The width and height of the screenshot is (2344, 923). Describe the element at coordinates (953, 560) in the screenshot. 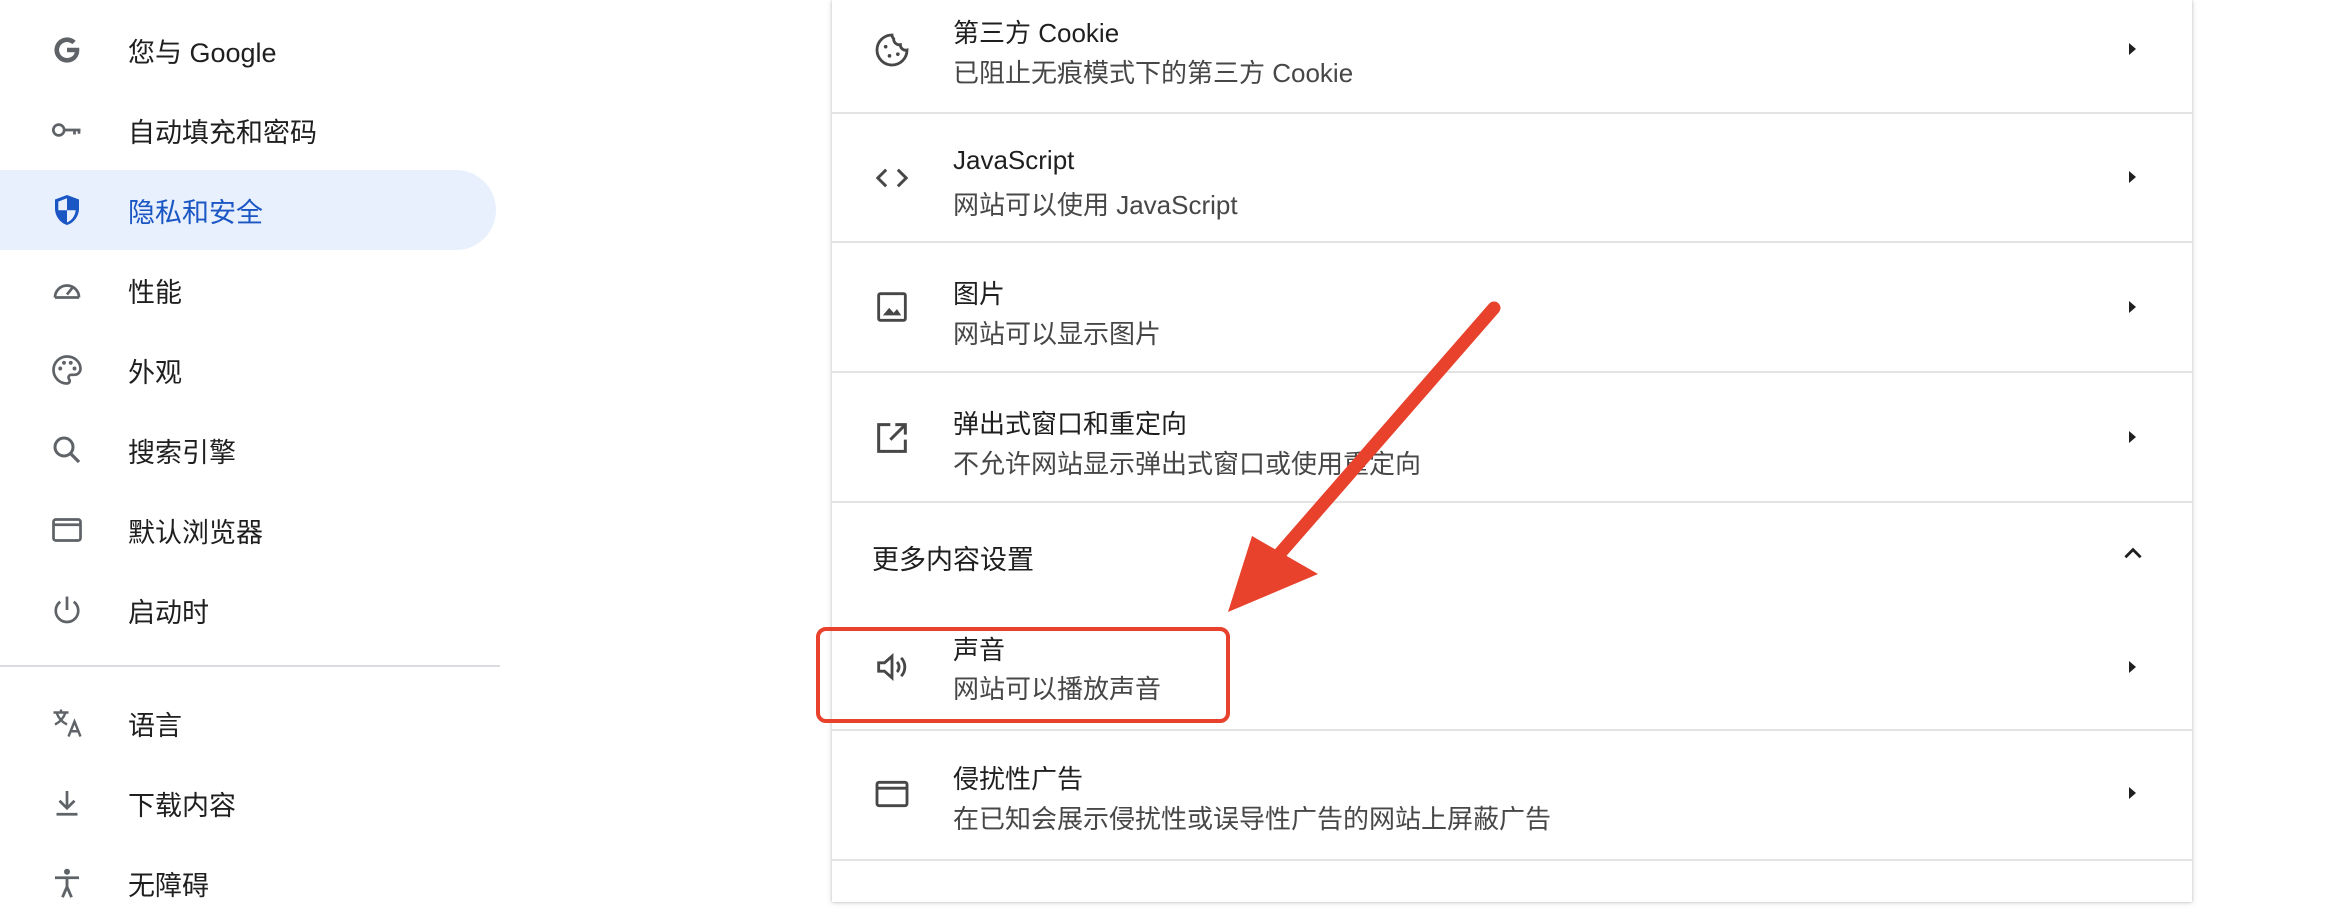

I see `section-header-label: 更多内容设置` at that location.